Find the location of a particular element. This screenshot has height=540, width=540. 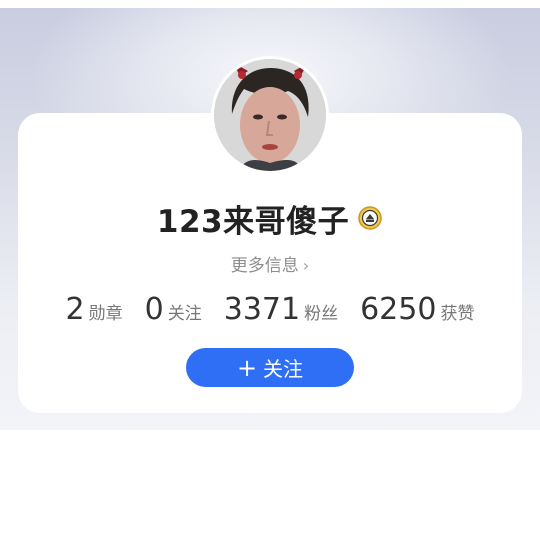

stat-value: 3371 is located at coordinates (262, 309).